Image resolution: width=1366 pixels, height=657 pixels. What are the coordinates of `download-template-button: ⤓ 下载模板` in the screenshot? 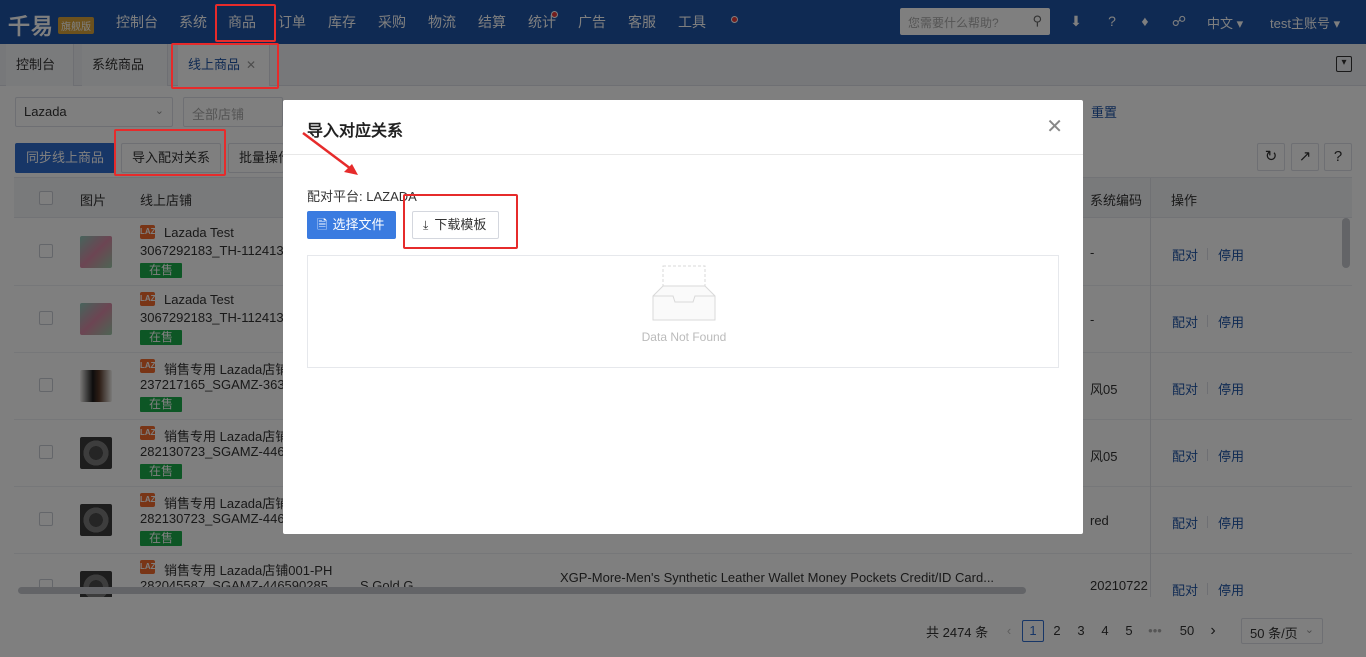 It's located at (456, 225).